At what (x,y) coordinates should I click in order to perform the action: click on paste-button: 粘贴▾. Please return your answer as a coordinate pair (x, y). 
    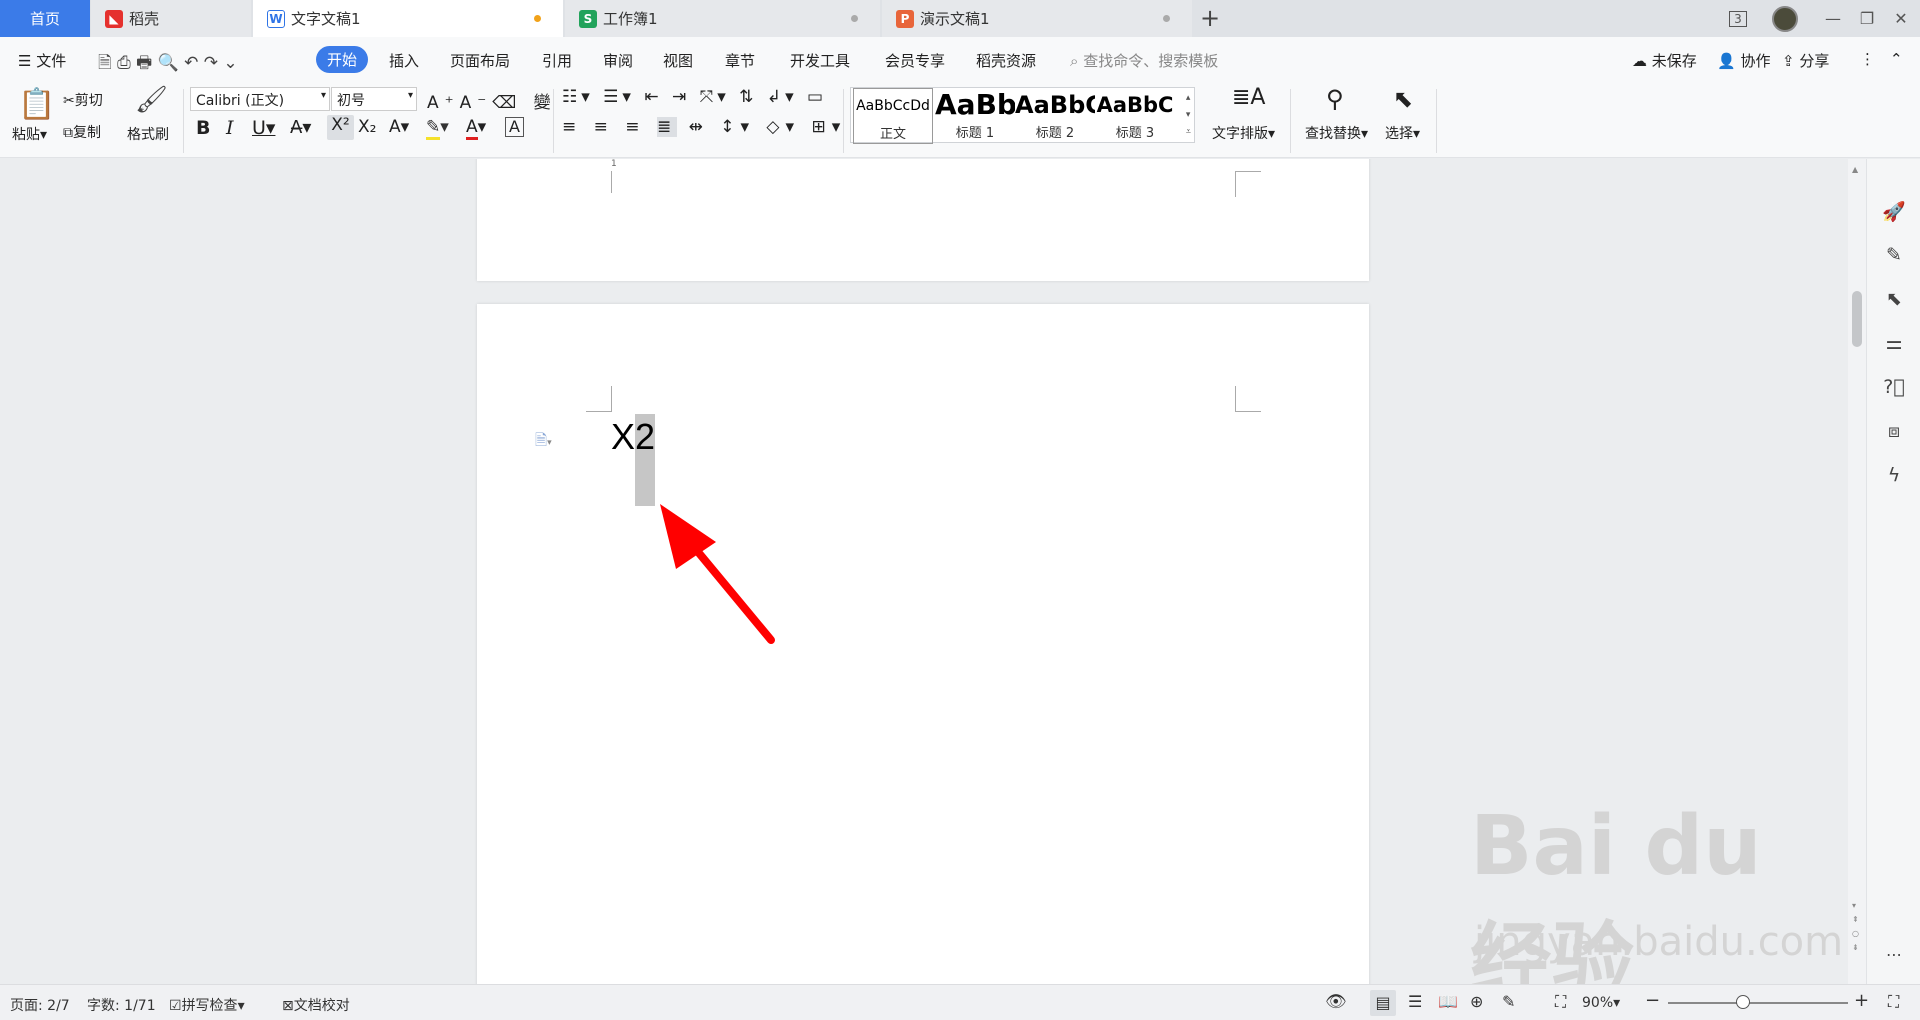
    Looking at the image, I should click on (29, 134).